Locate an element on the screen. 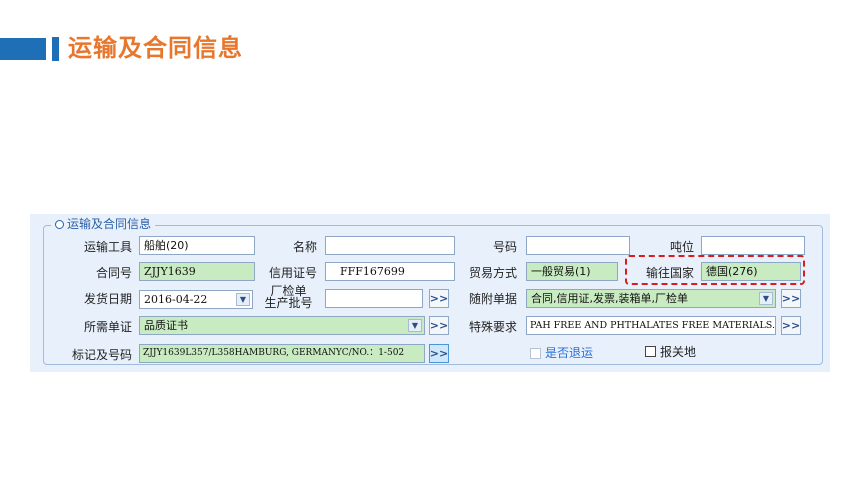  returned-checkbox is located at coordinates (535, 353).